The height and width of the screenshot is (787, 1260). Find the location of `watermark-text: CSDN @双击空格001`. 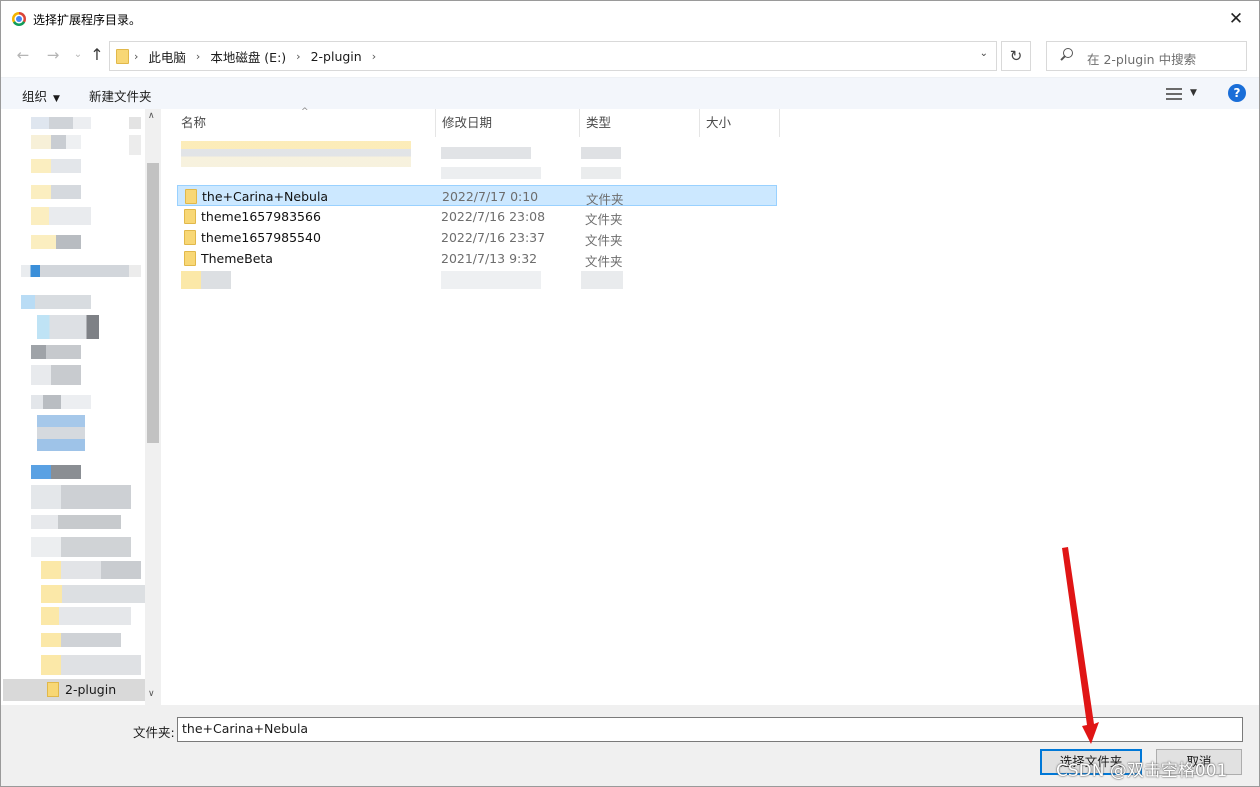

watermark-text: CSDN @双击空格001 is located at coordinates (1142, 771).